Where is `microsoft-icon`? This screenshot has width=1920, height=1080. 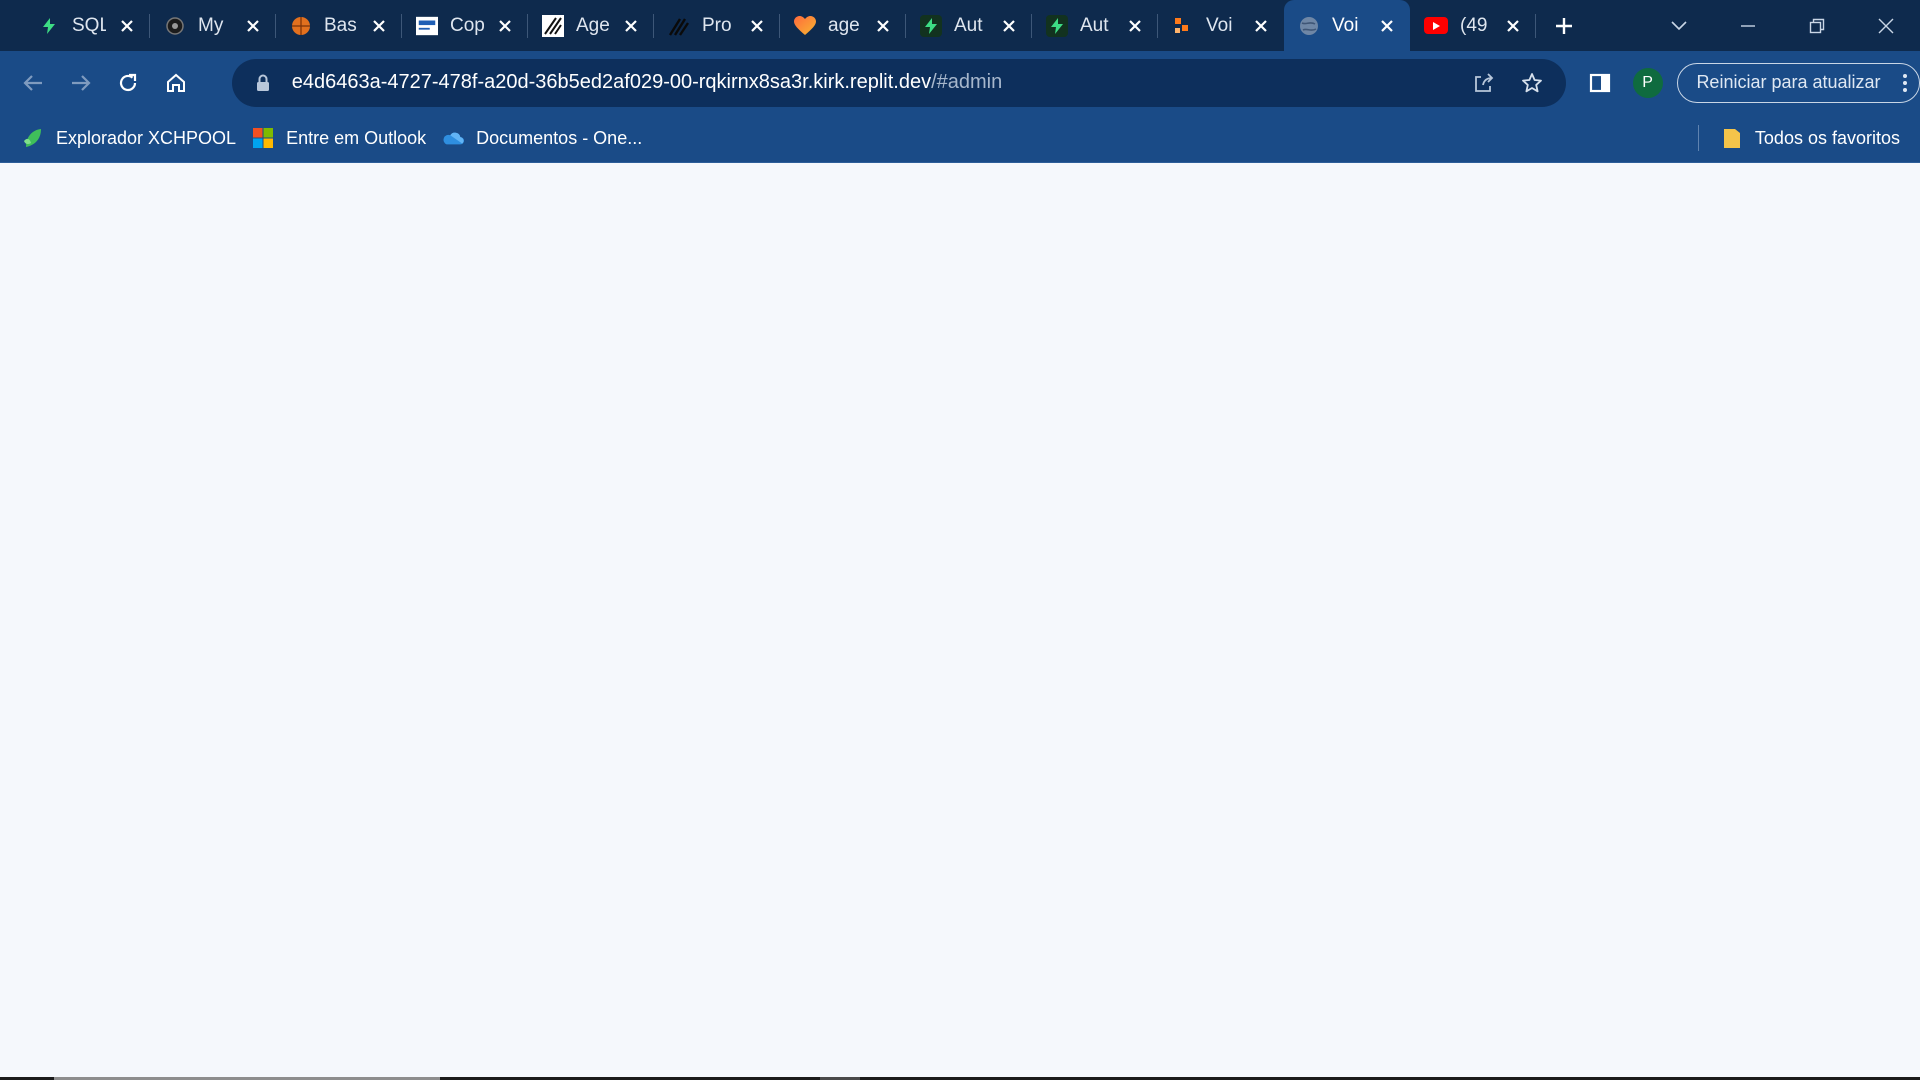
microsoft-icon is located at coordinates (263, 138).